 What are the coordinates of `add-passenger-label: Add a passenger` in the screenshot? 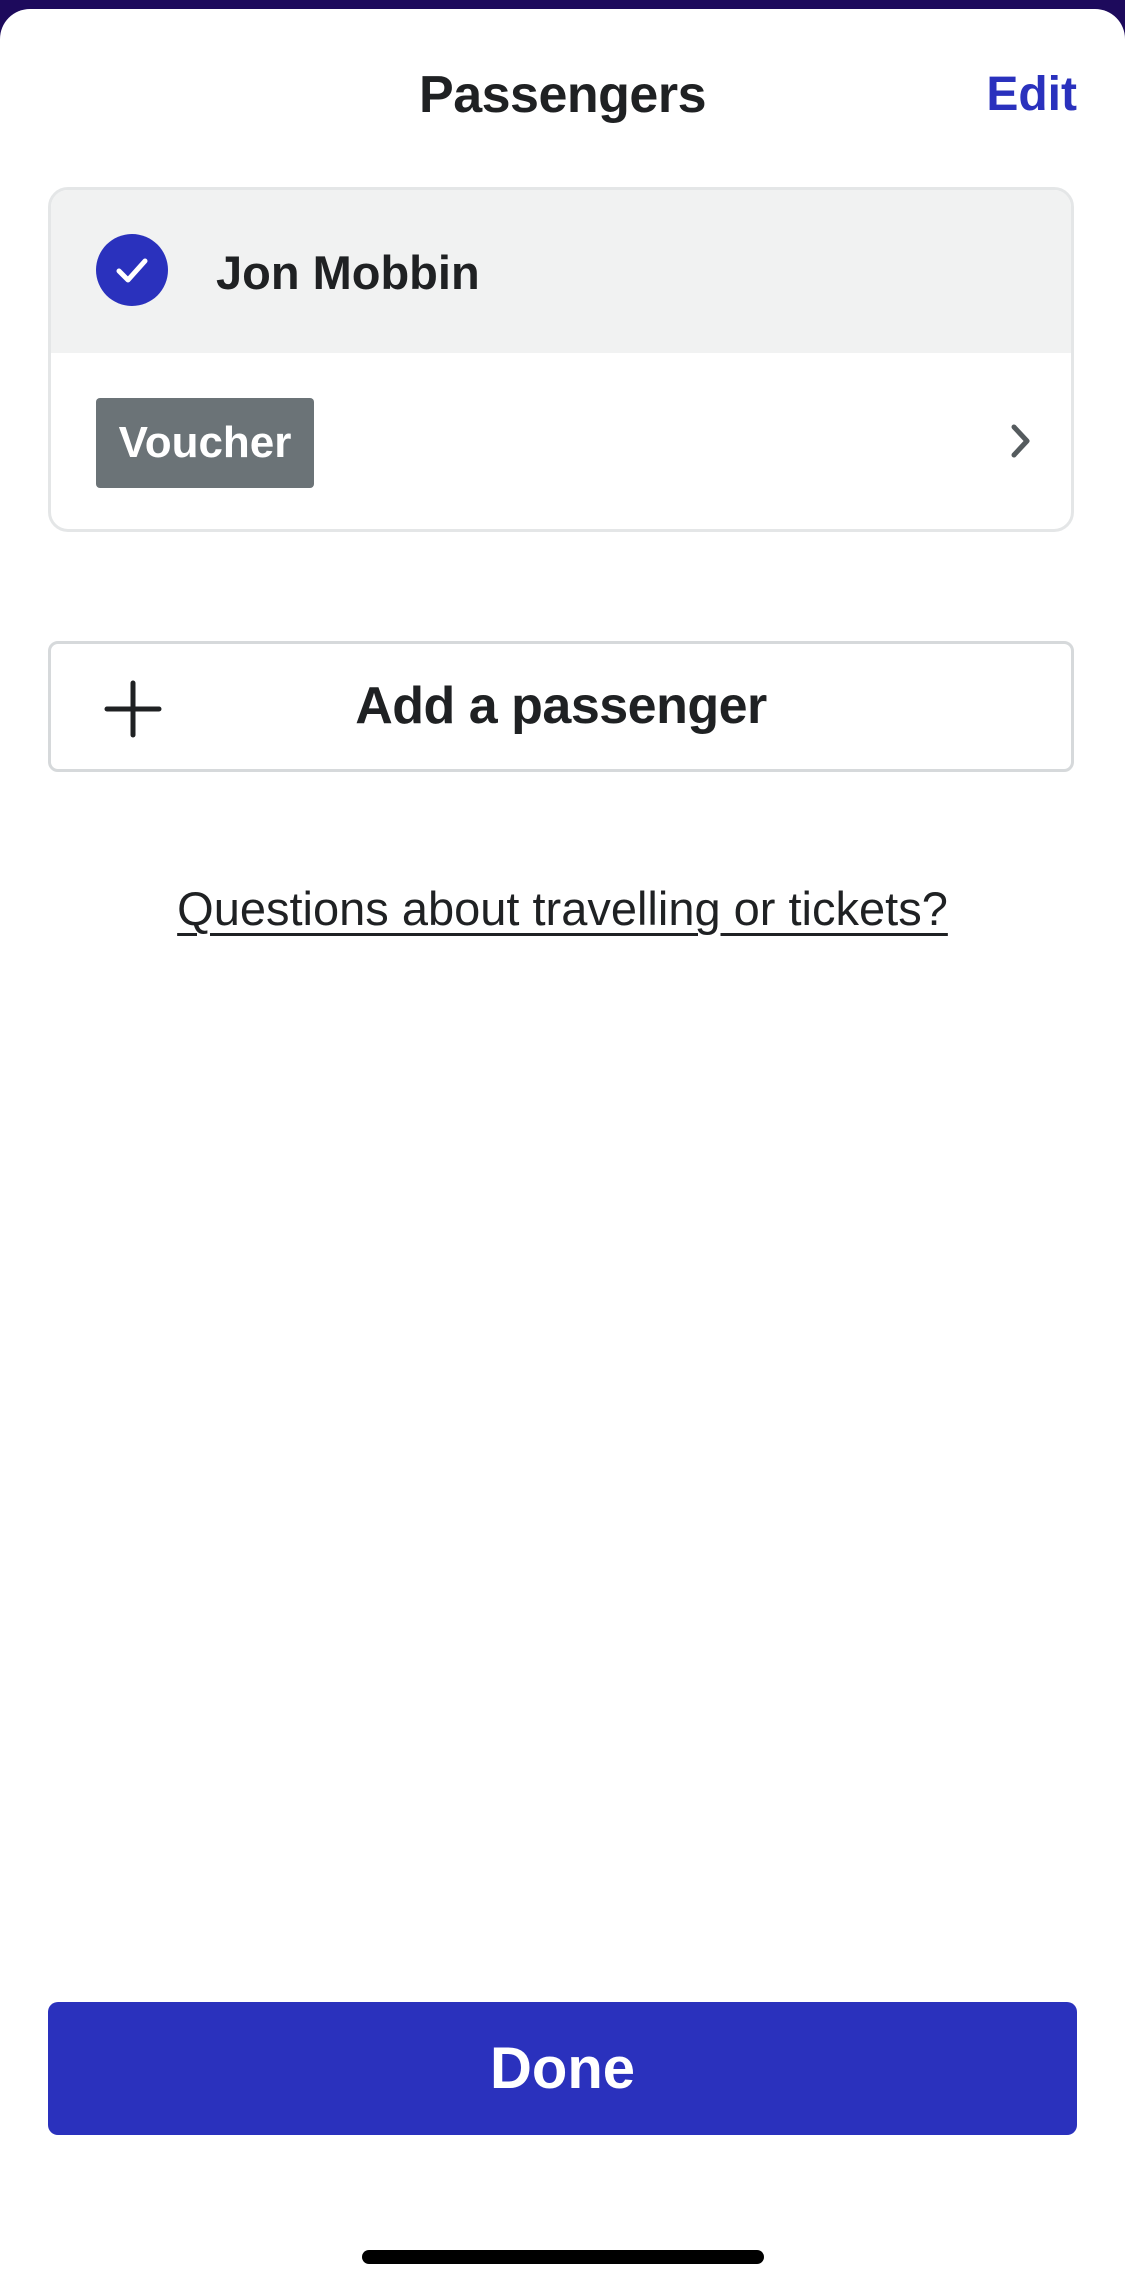 It's located at (561, 706).